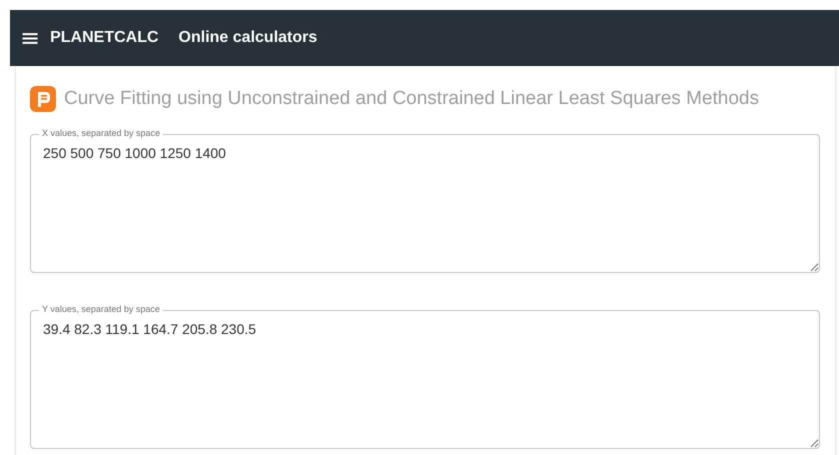 The height and width of the screenshot is (455, 839). I want to click on brand-link: PLANETCALC, so click(104, 38).